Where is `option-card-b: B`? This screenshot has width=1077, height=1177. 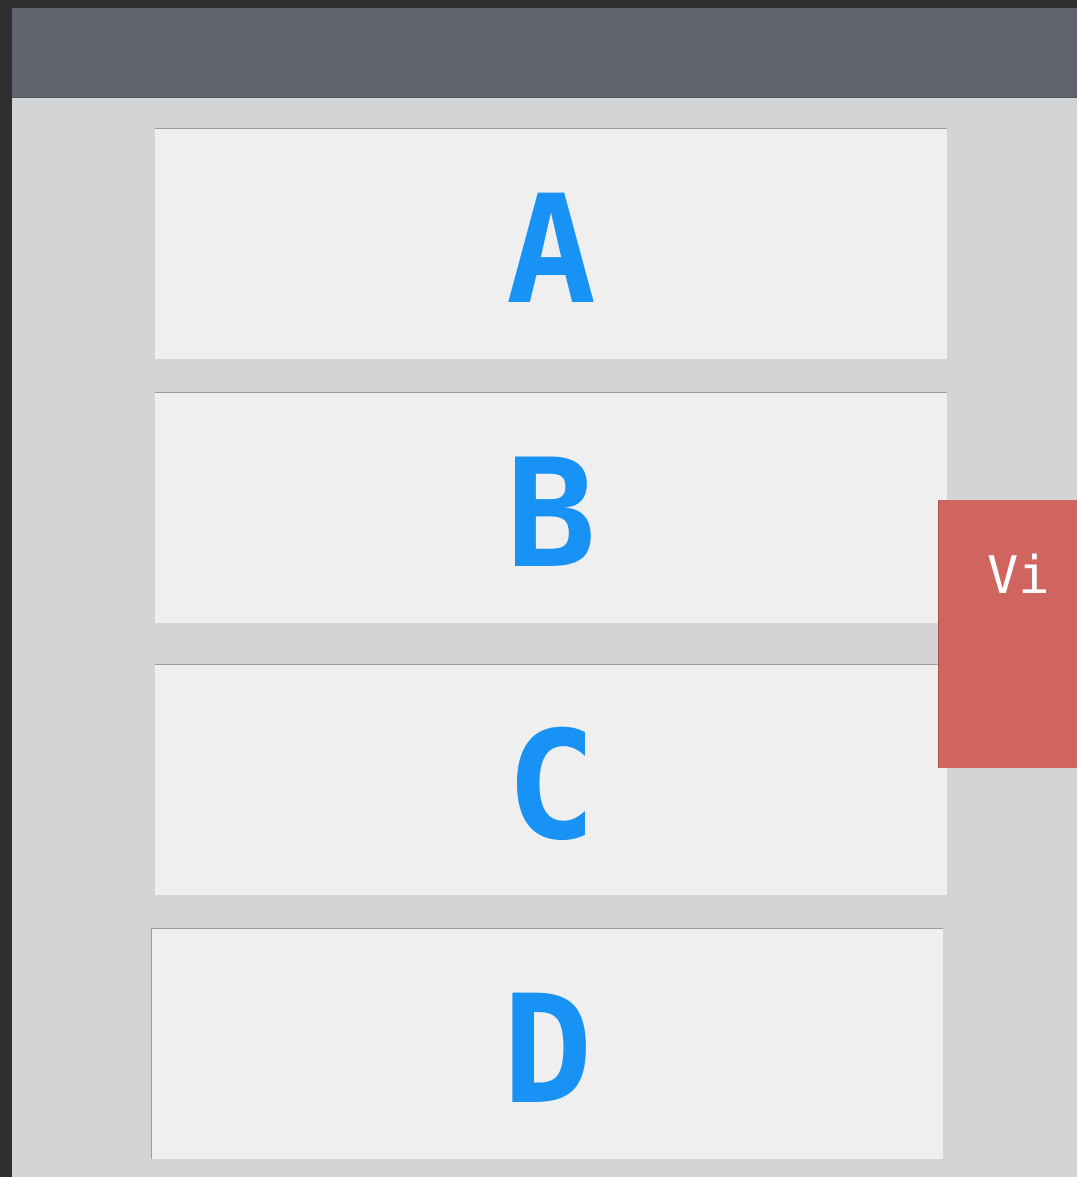 option-card-b: B is located at coordinates (551, 507).